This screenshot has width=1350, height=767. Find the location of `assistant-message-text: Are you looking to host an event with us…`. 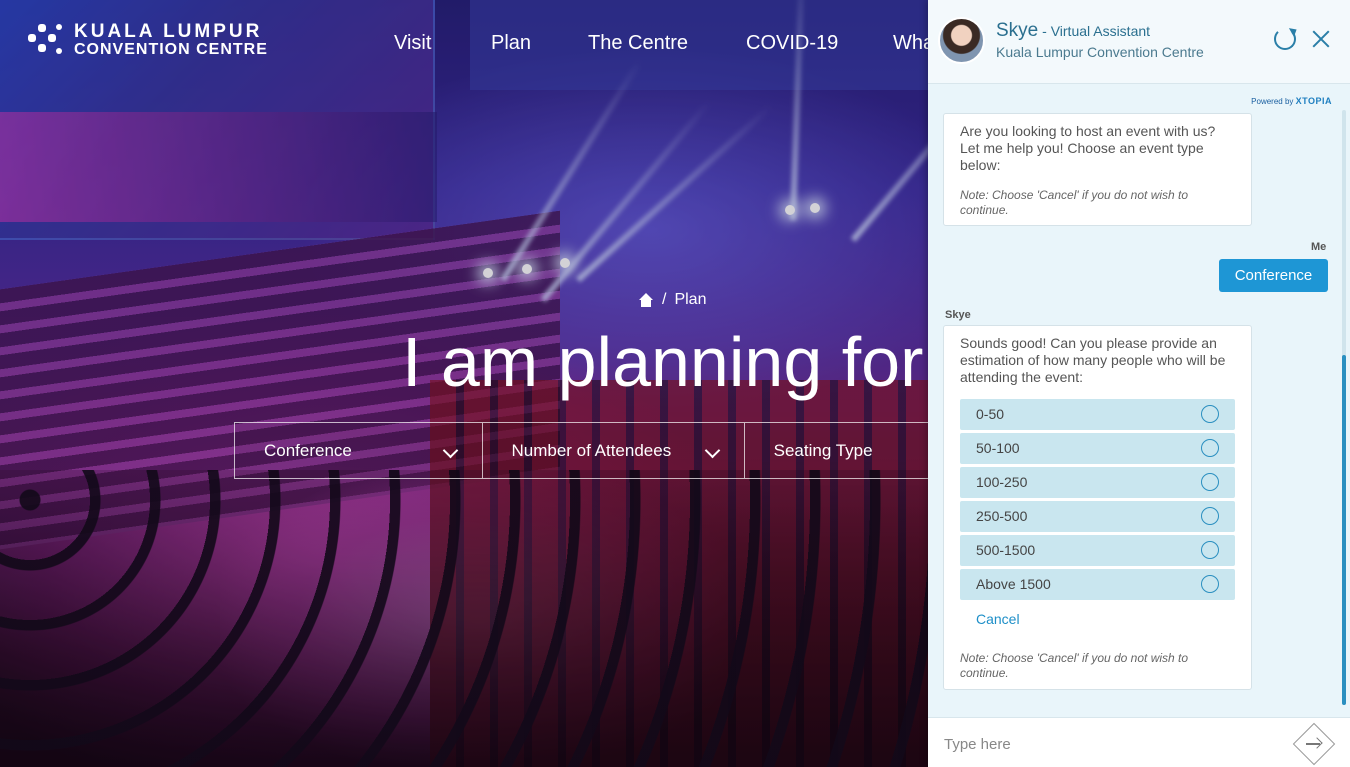

assistant-message-text: Are you looking to host an event with us… is located at coordinates (1088, 148).